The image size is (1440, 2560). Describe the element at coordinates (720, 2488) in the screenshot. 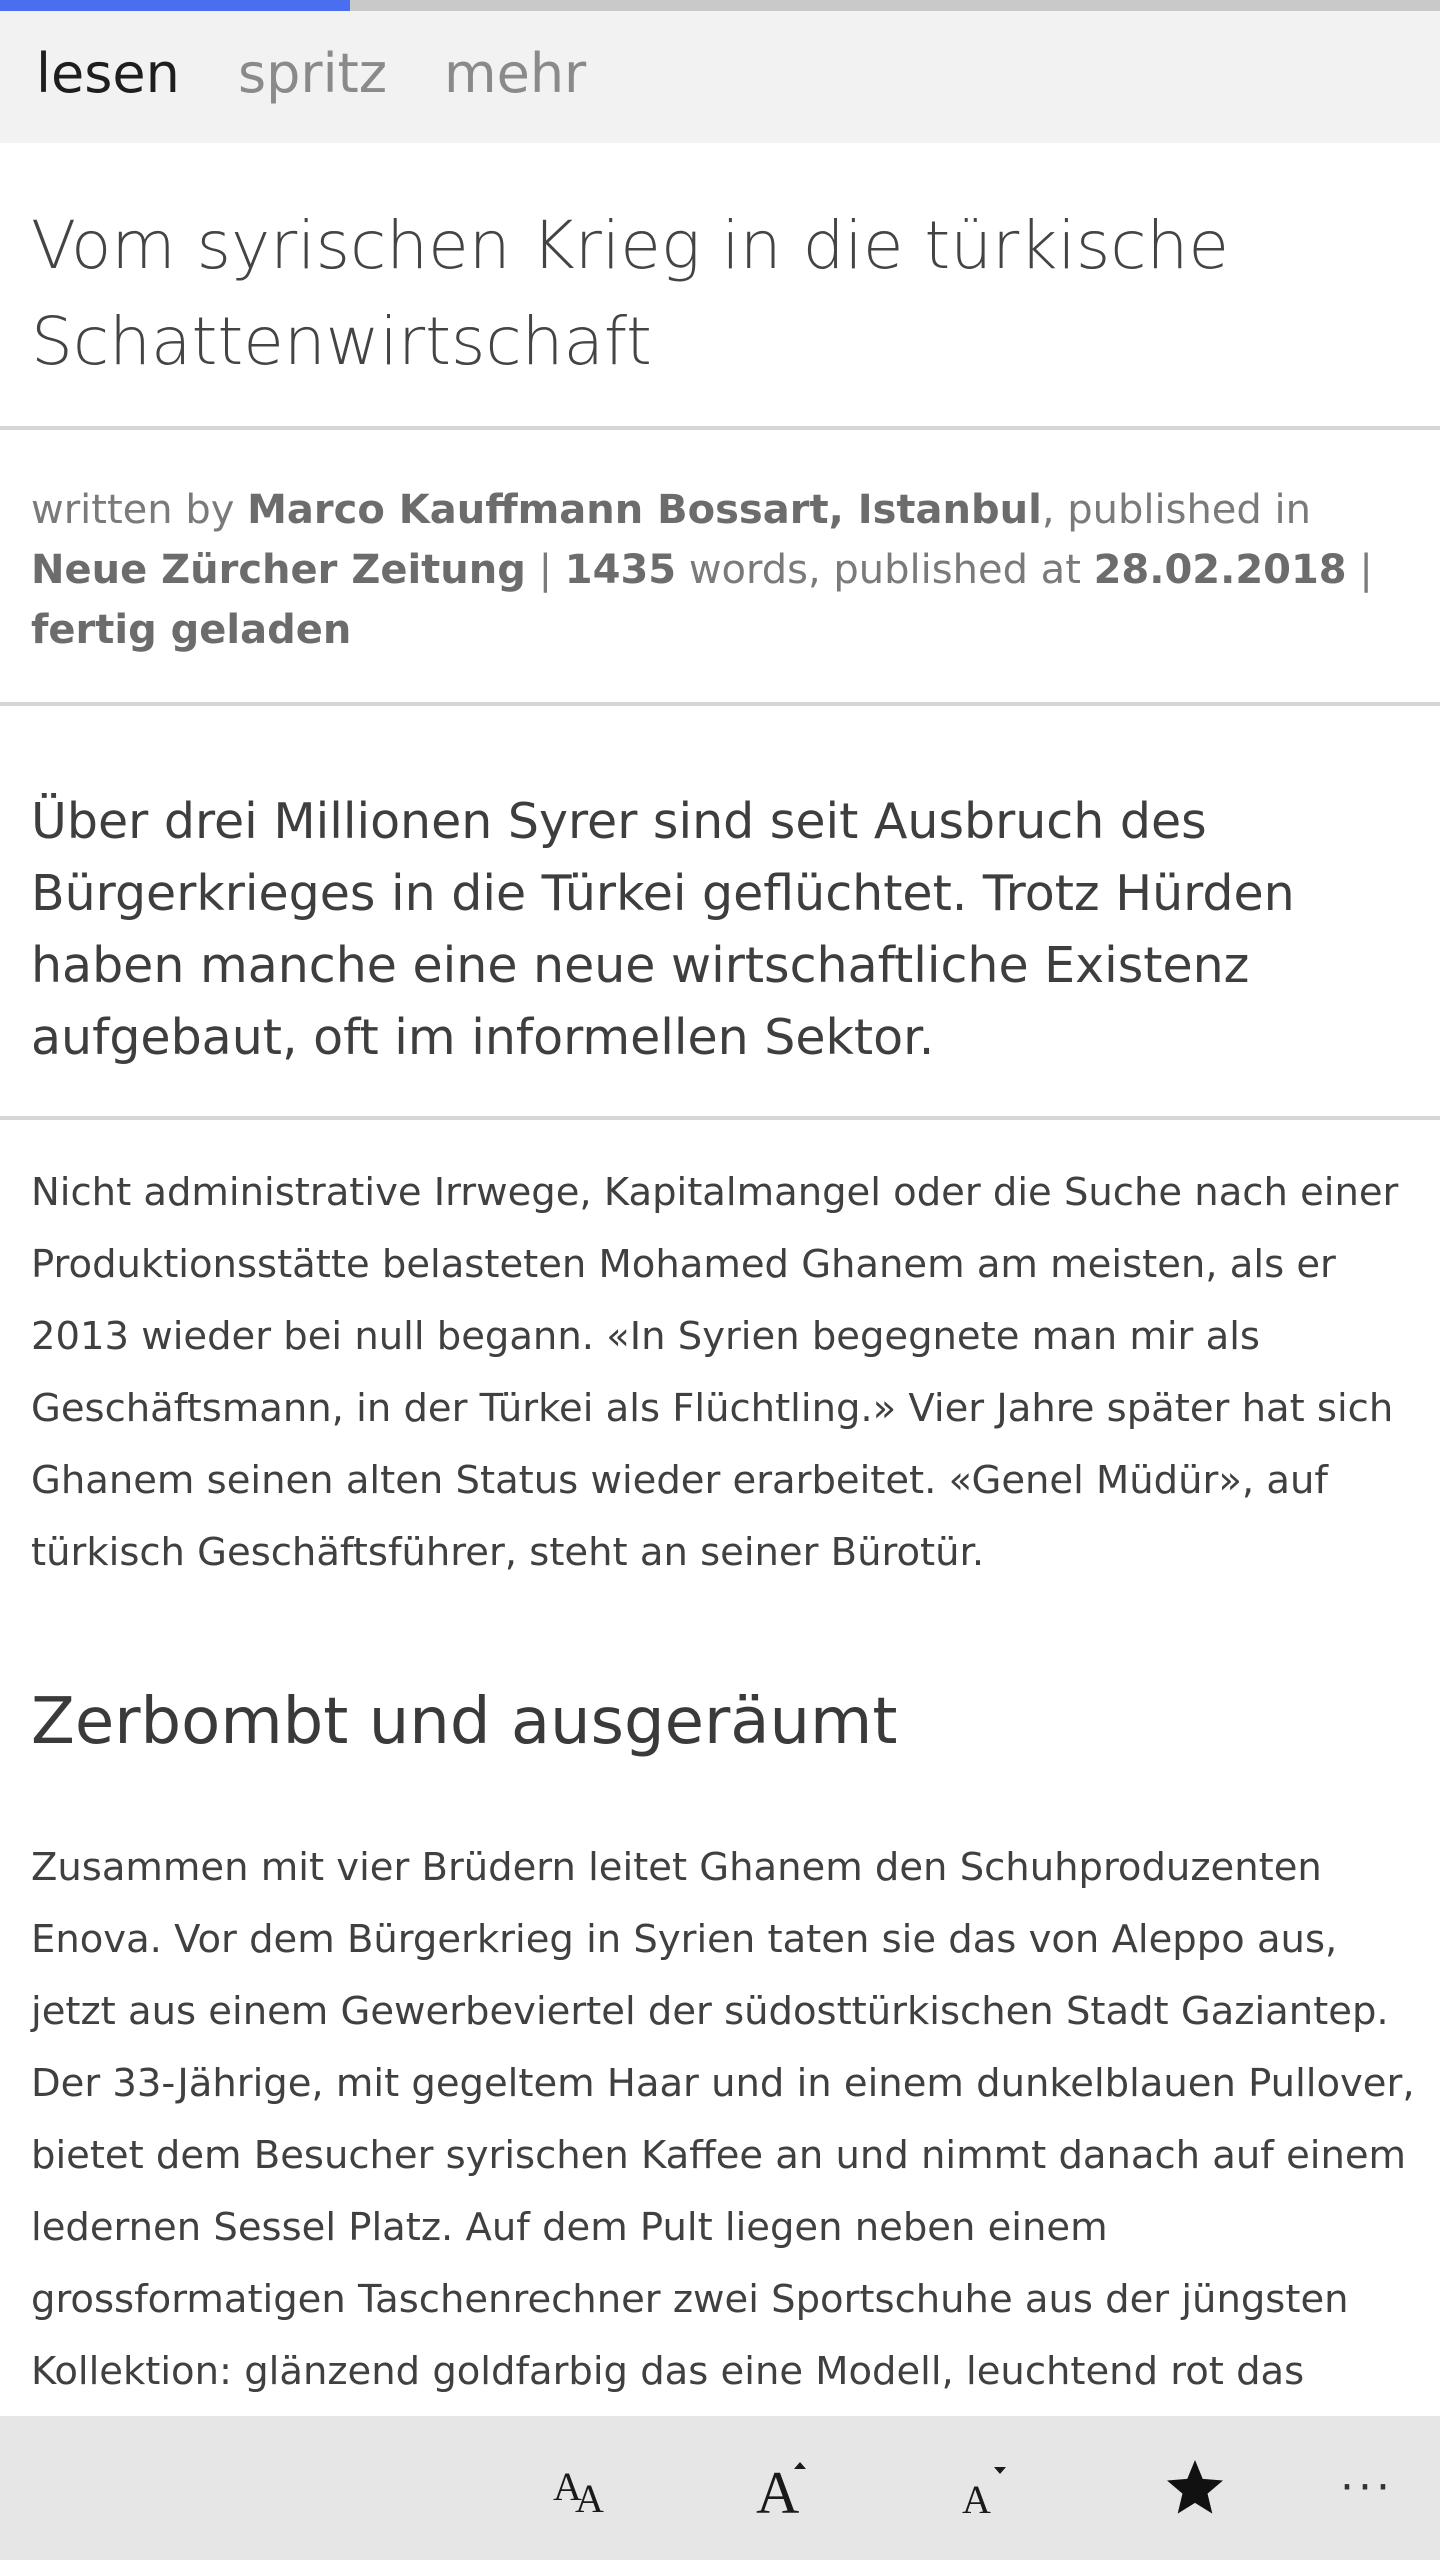

I see `app-bar: A A A A ···` at that location.